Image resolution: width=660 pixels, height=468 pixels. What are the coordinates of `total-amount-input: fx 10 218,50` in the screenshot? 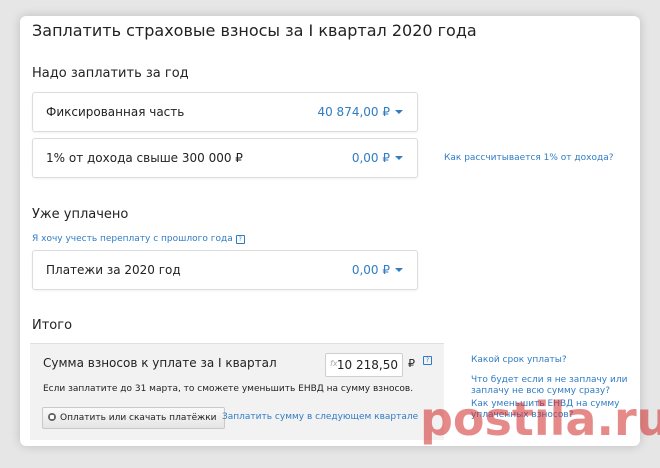 It's located at (364, 365).